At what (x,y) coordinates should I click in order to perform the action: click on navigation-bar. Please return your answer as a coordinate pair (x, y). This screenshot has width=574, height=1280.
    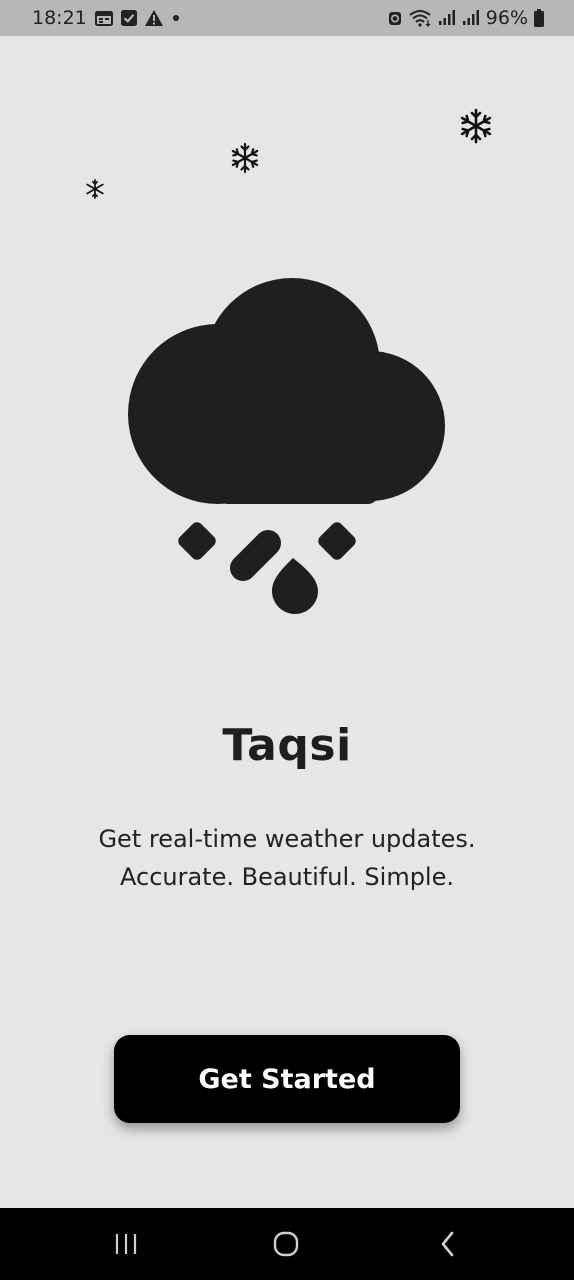
    Looking at the image, I should click on (287, 1244).